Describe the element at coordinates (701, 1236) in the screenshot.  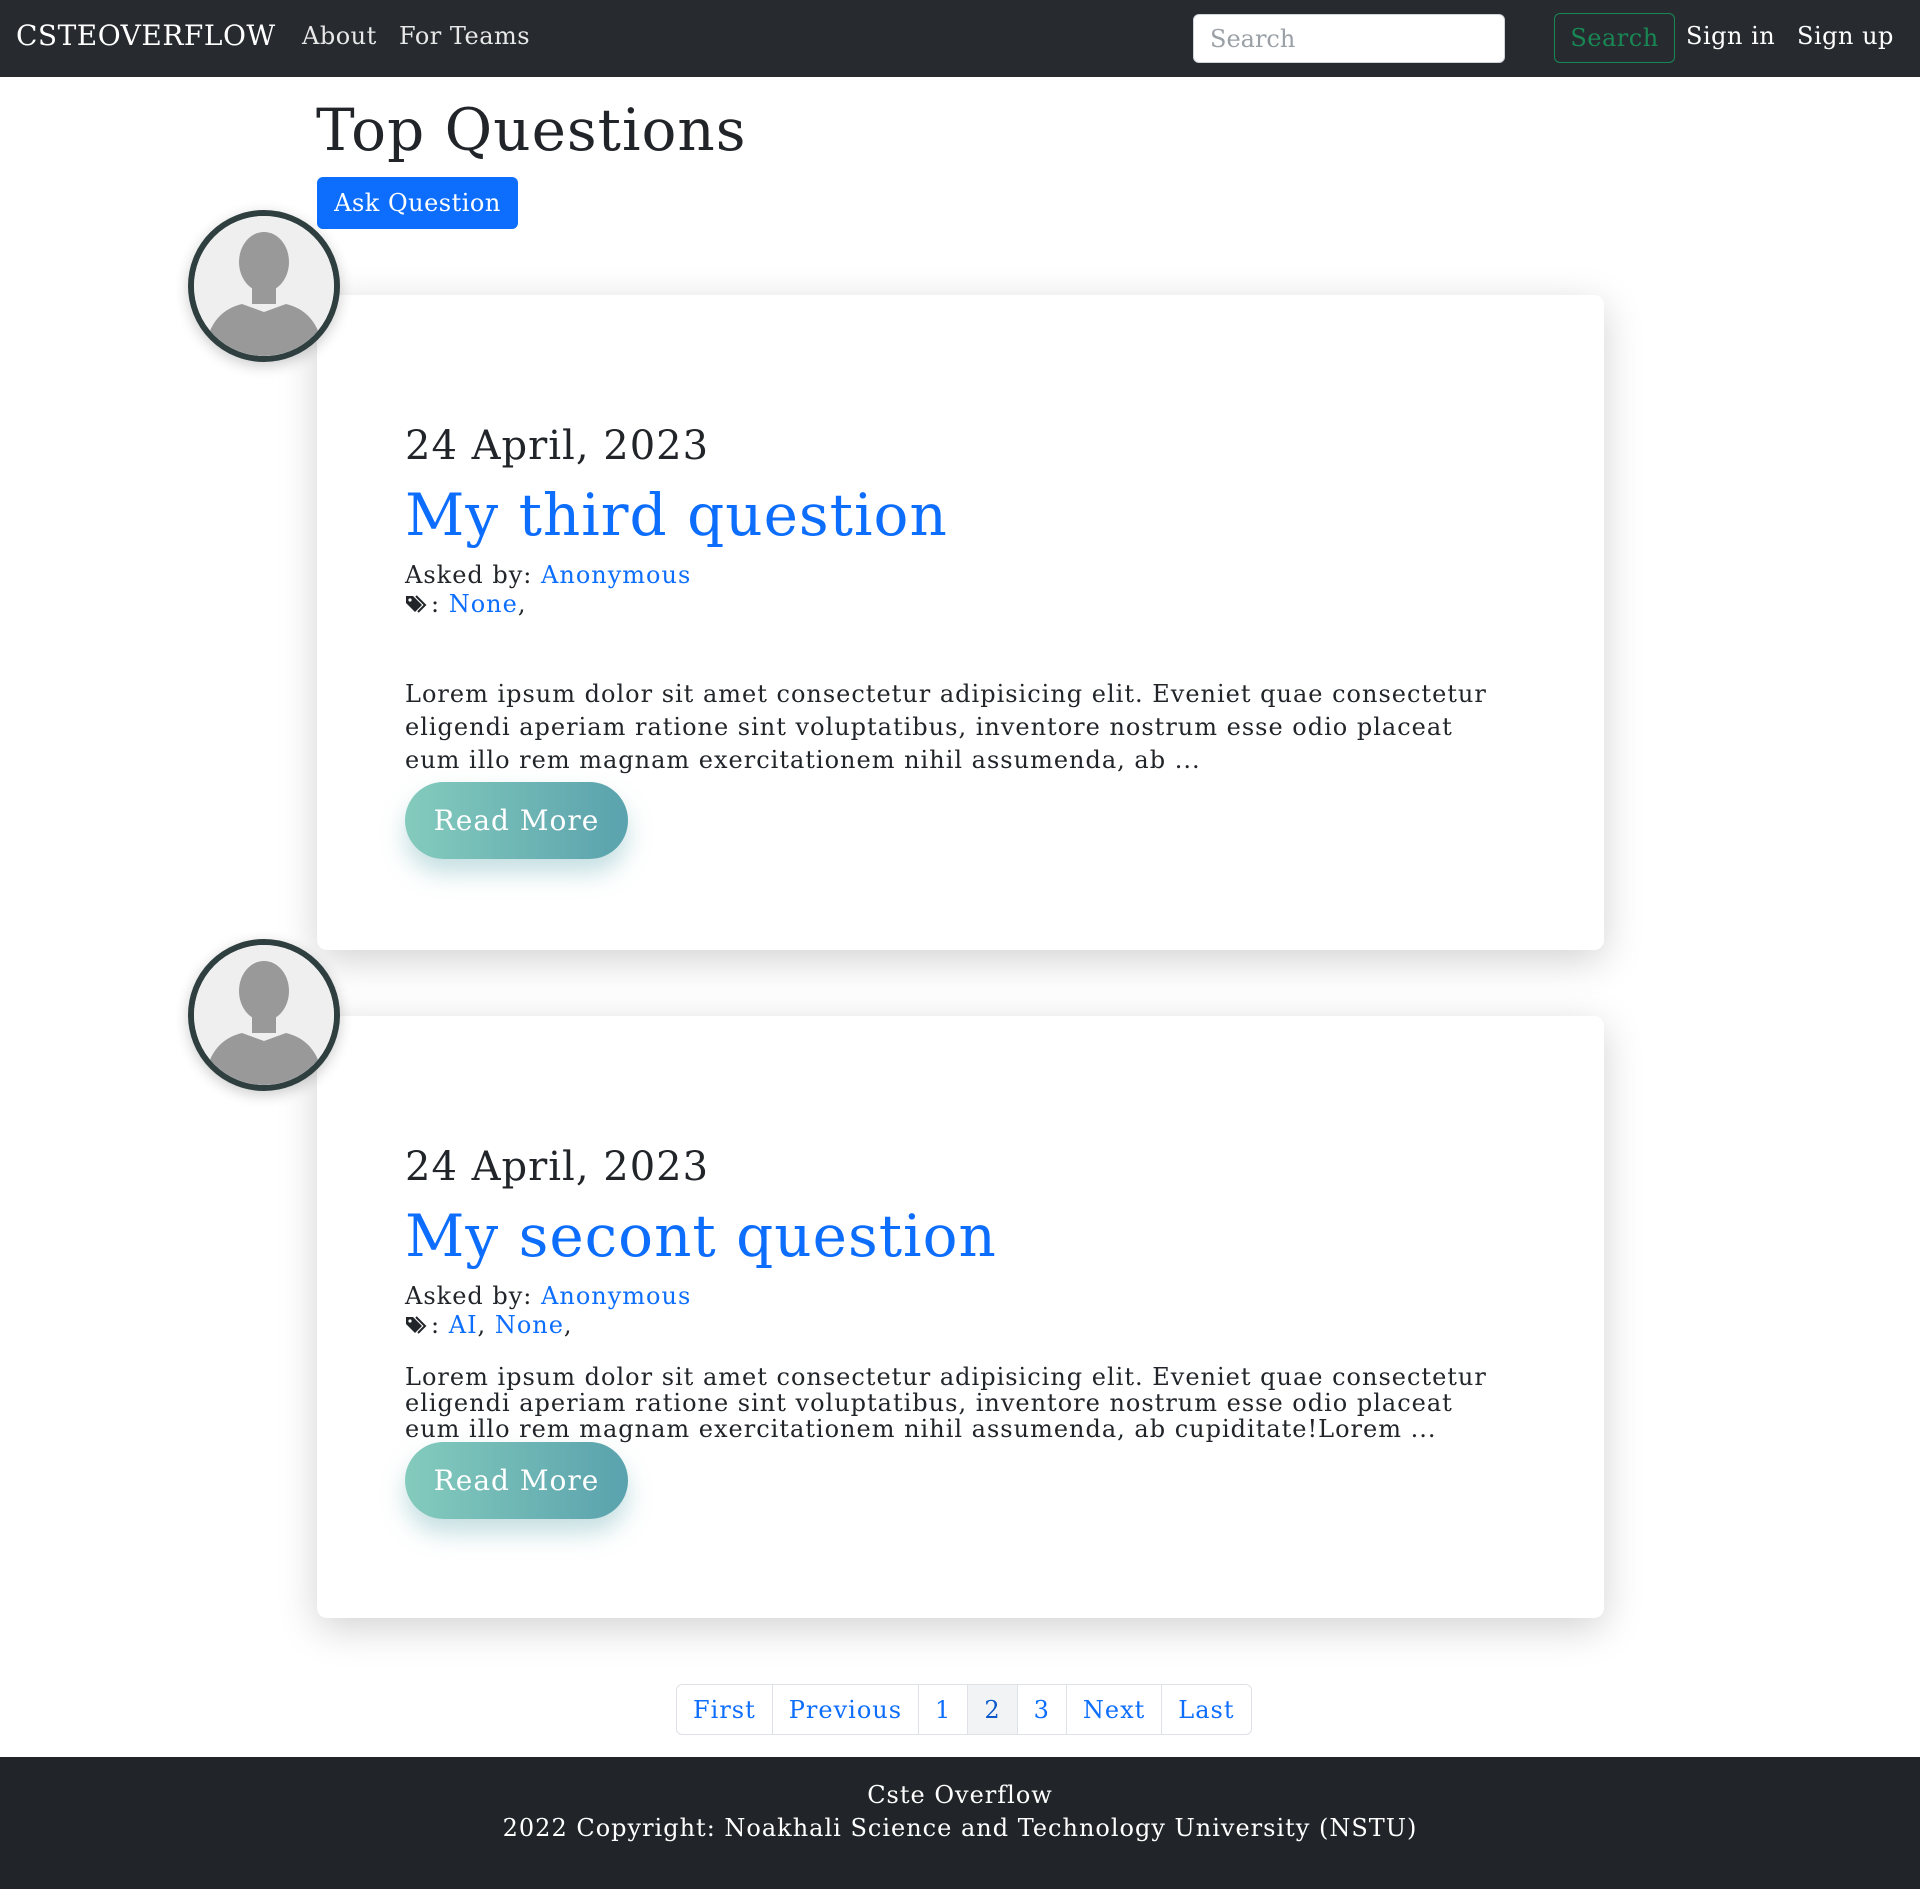
I see `question-title-link: My secont question` at that location.